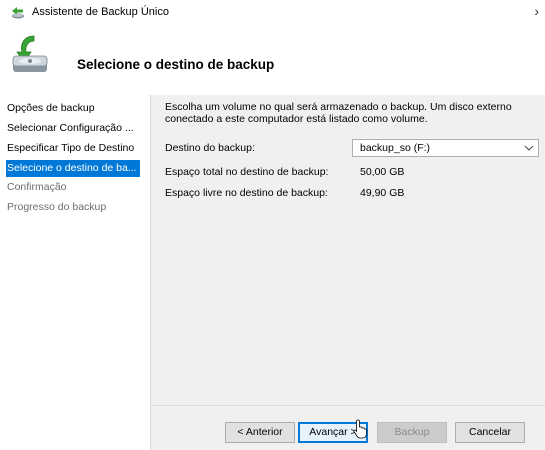  Describe the element at coordinates (73, 108) in the screenshot. I see `step-backup-options: Opções de backup` at that location.